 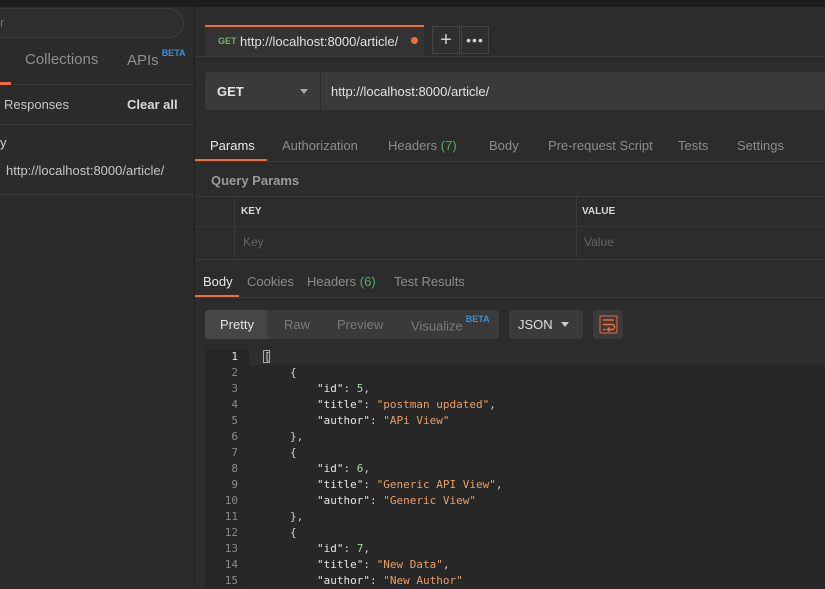 I want to click on line-number: 13, so click(x=231, y=548).